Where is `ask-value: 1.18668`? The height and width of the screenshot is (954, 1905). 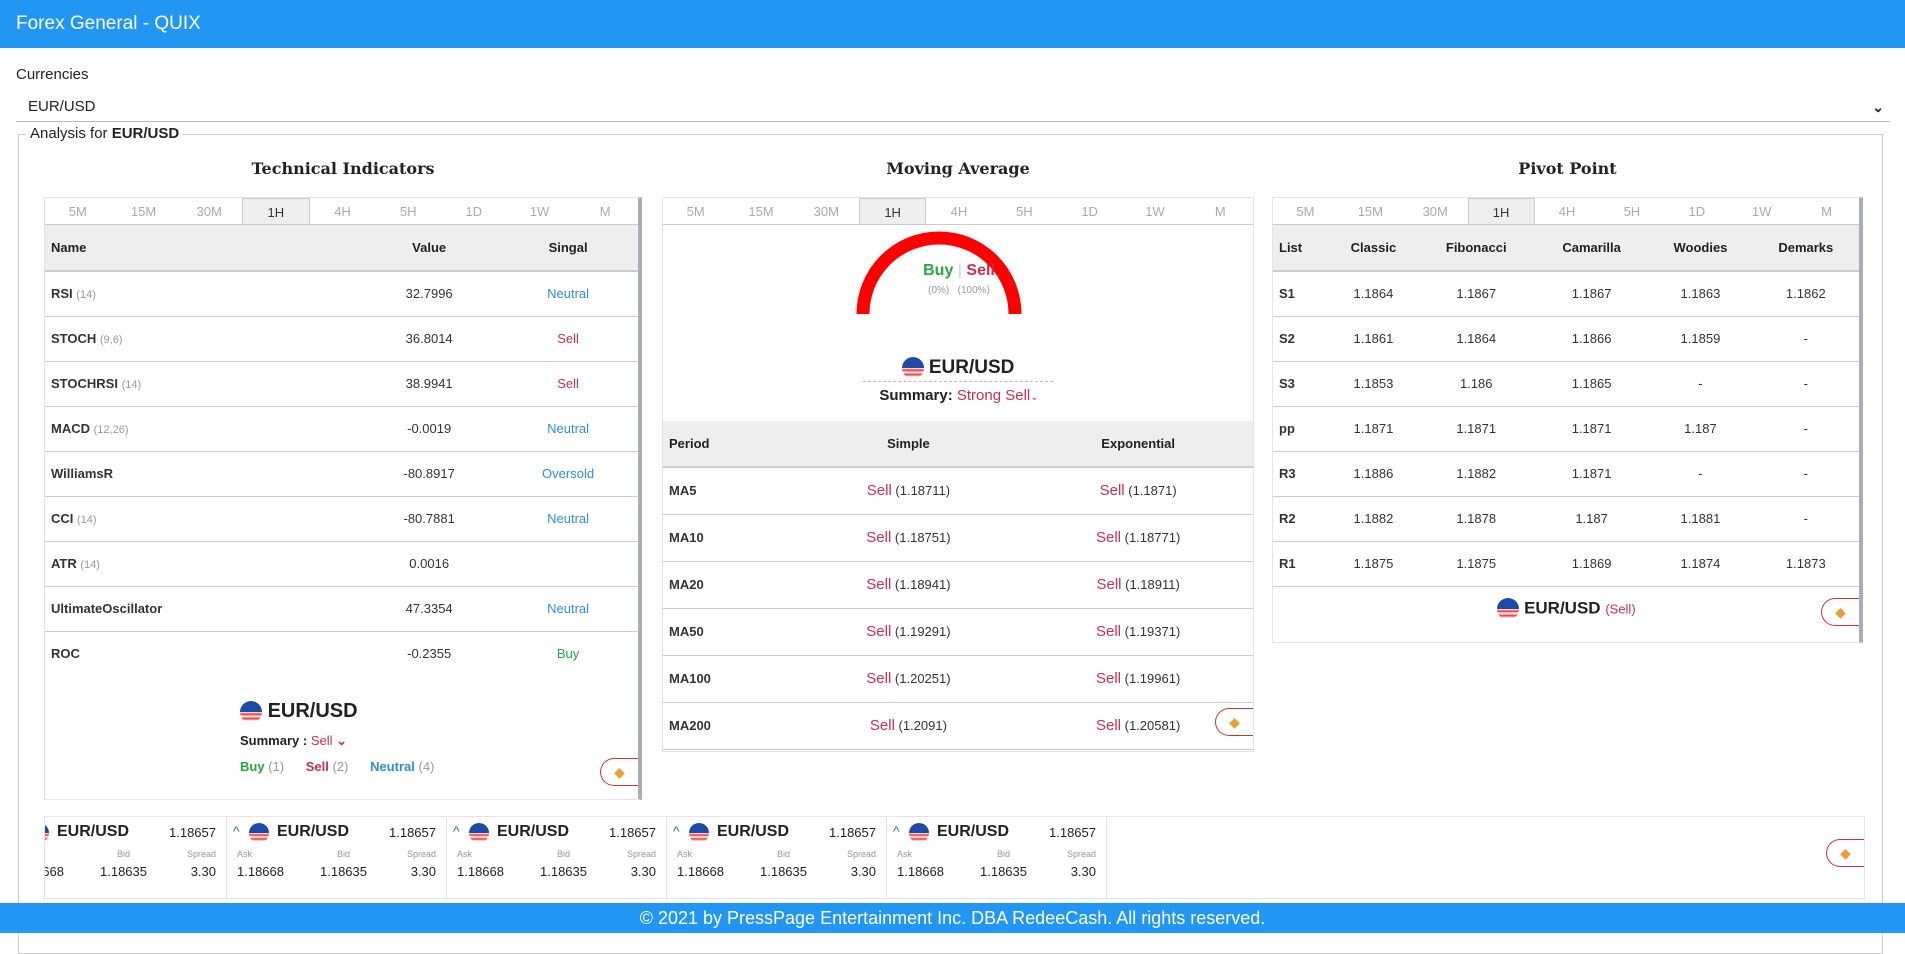
ask-value: 1.18668 is located at coordinates (54, 871).